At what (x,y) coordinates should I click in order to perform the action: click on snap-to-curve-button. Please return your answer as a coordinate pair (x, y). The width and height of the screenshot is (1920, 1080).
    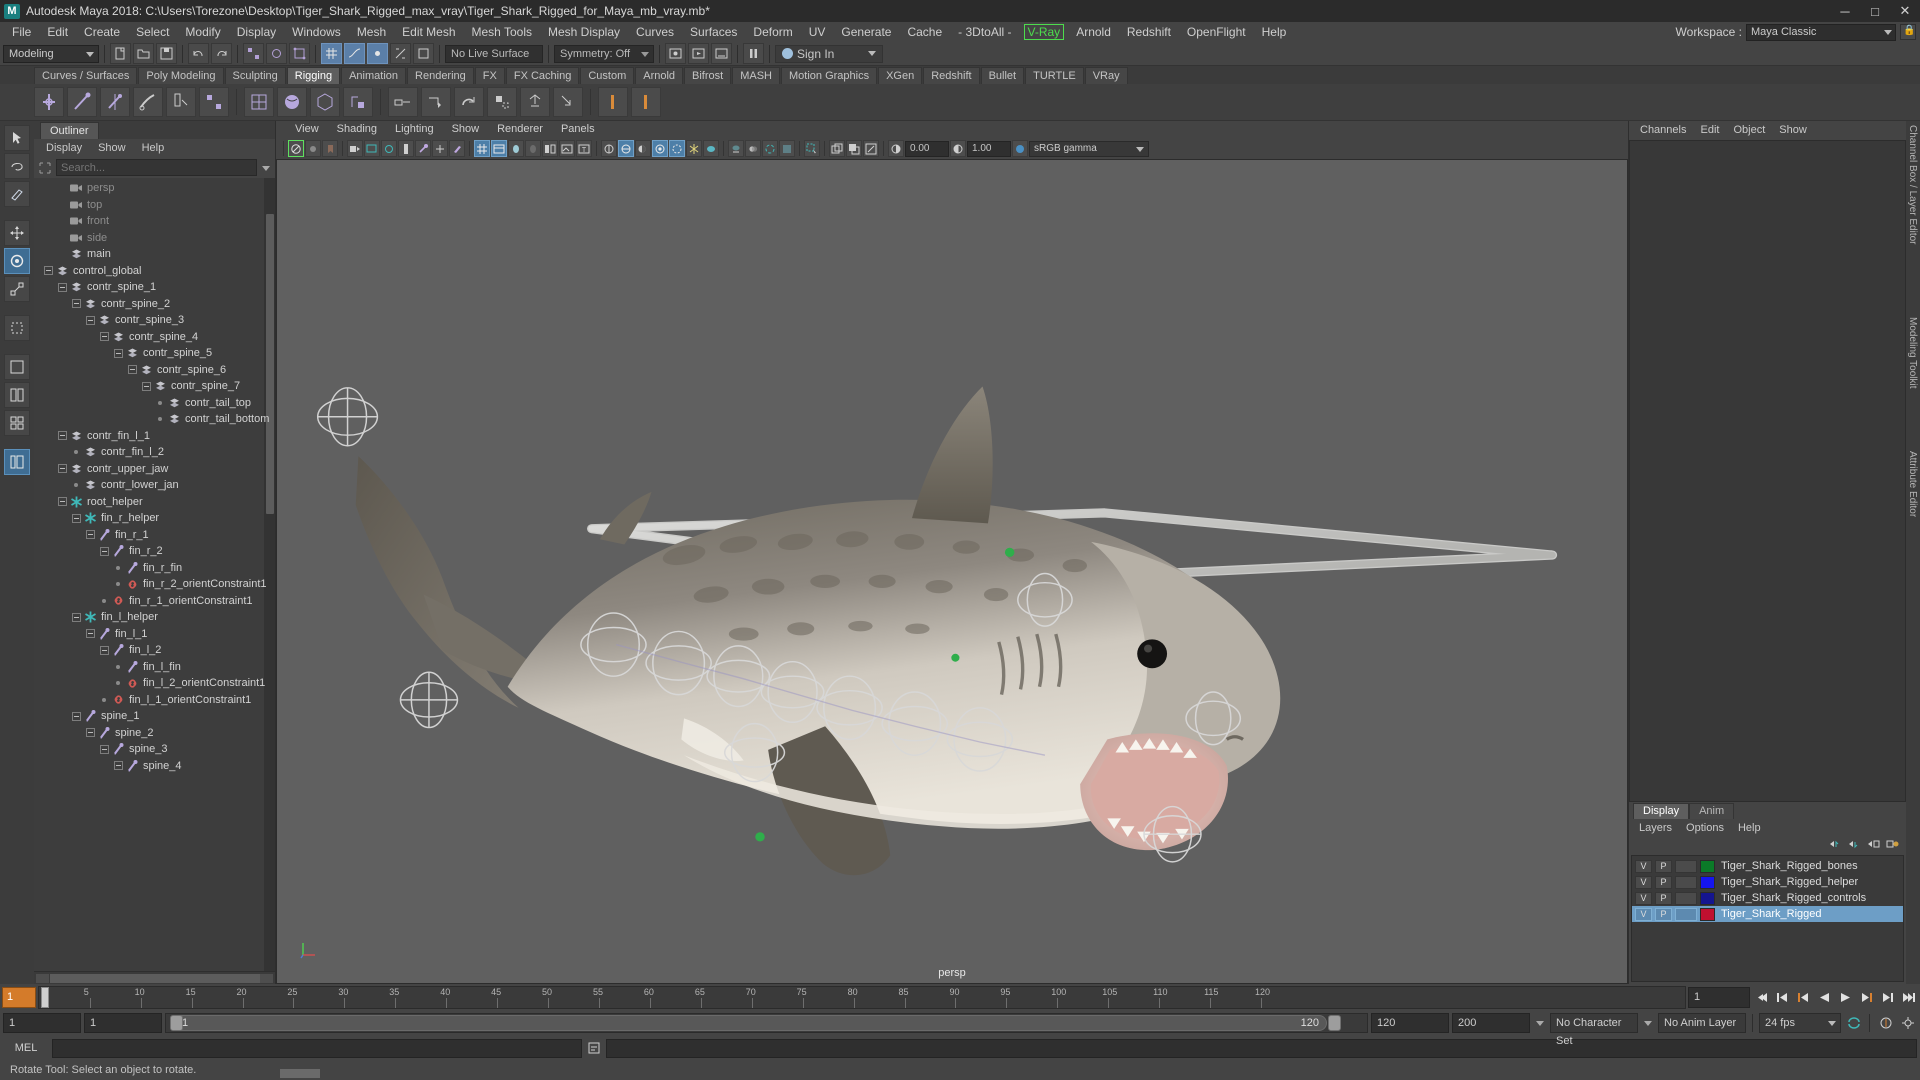
    Looking at the image, I should click on (354, 53).